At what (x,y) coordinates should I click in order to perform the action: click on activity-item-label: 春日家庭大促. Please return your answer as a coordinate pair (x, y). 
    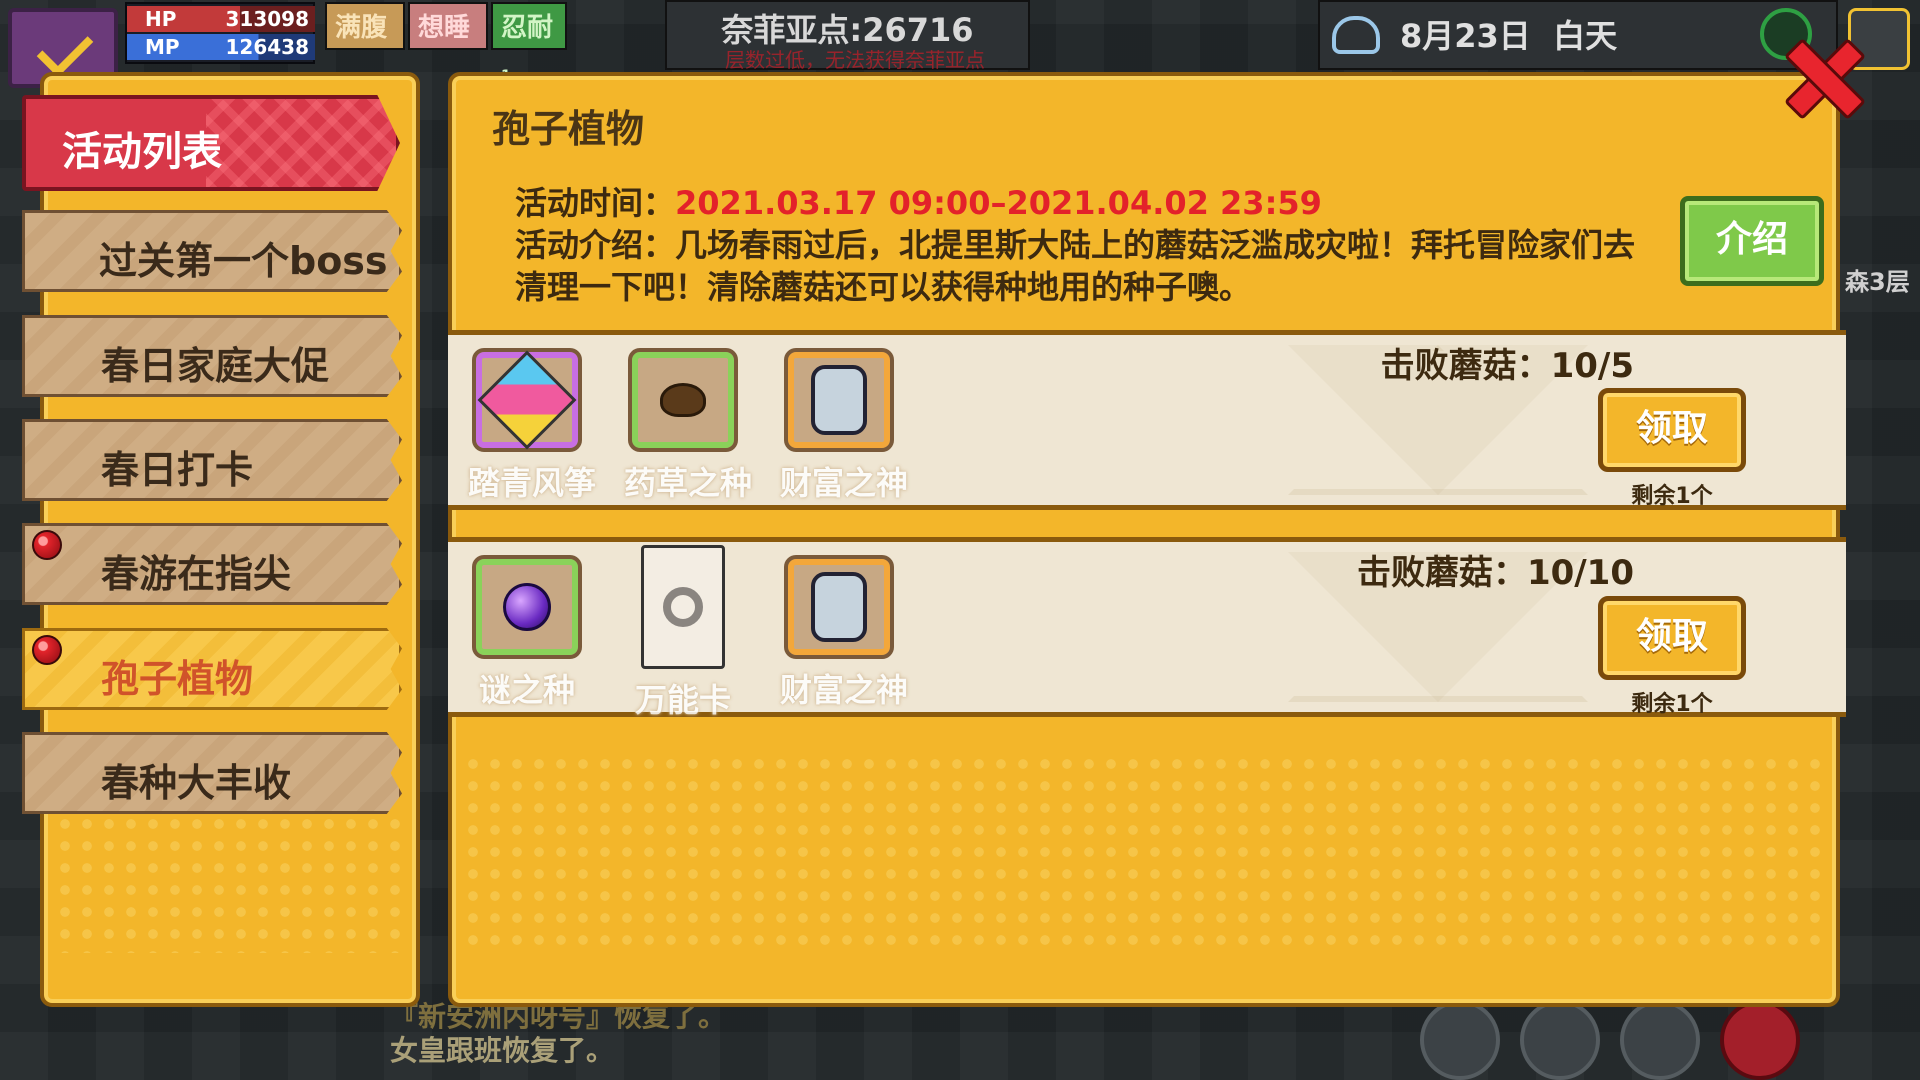
    Looking at the image, I should click on (215, 366).